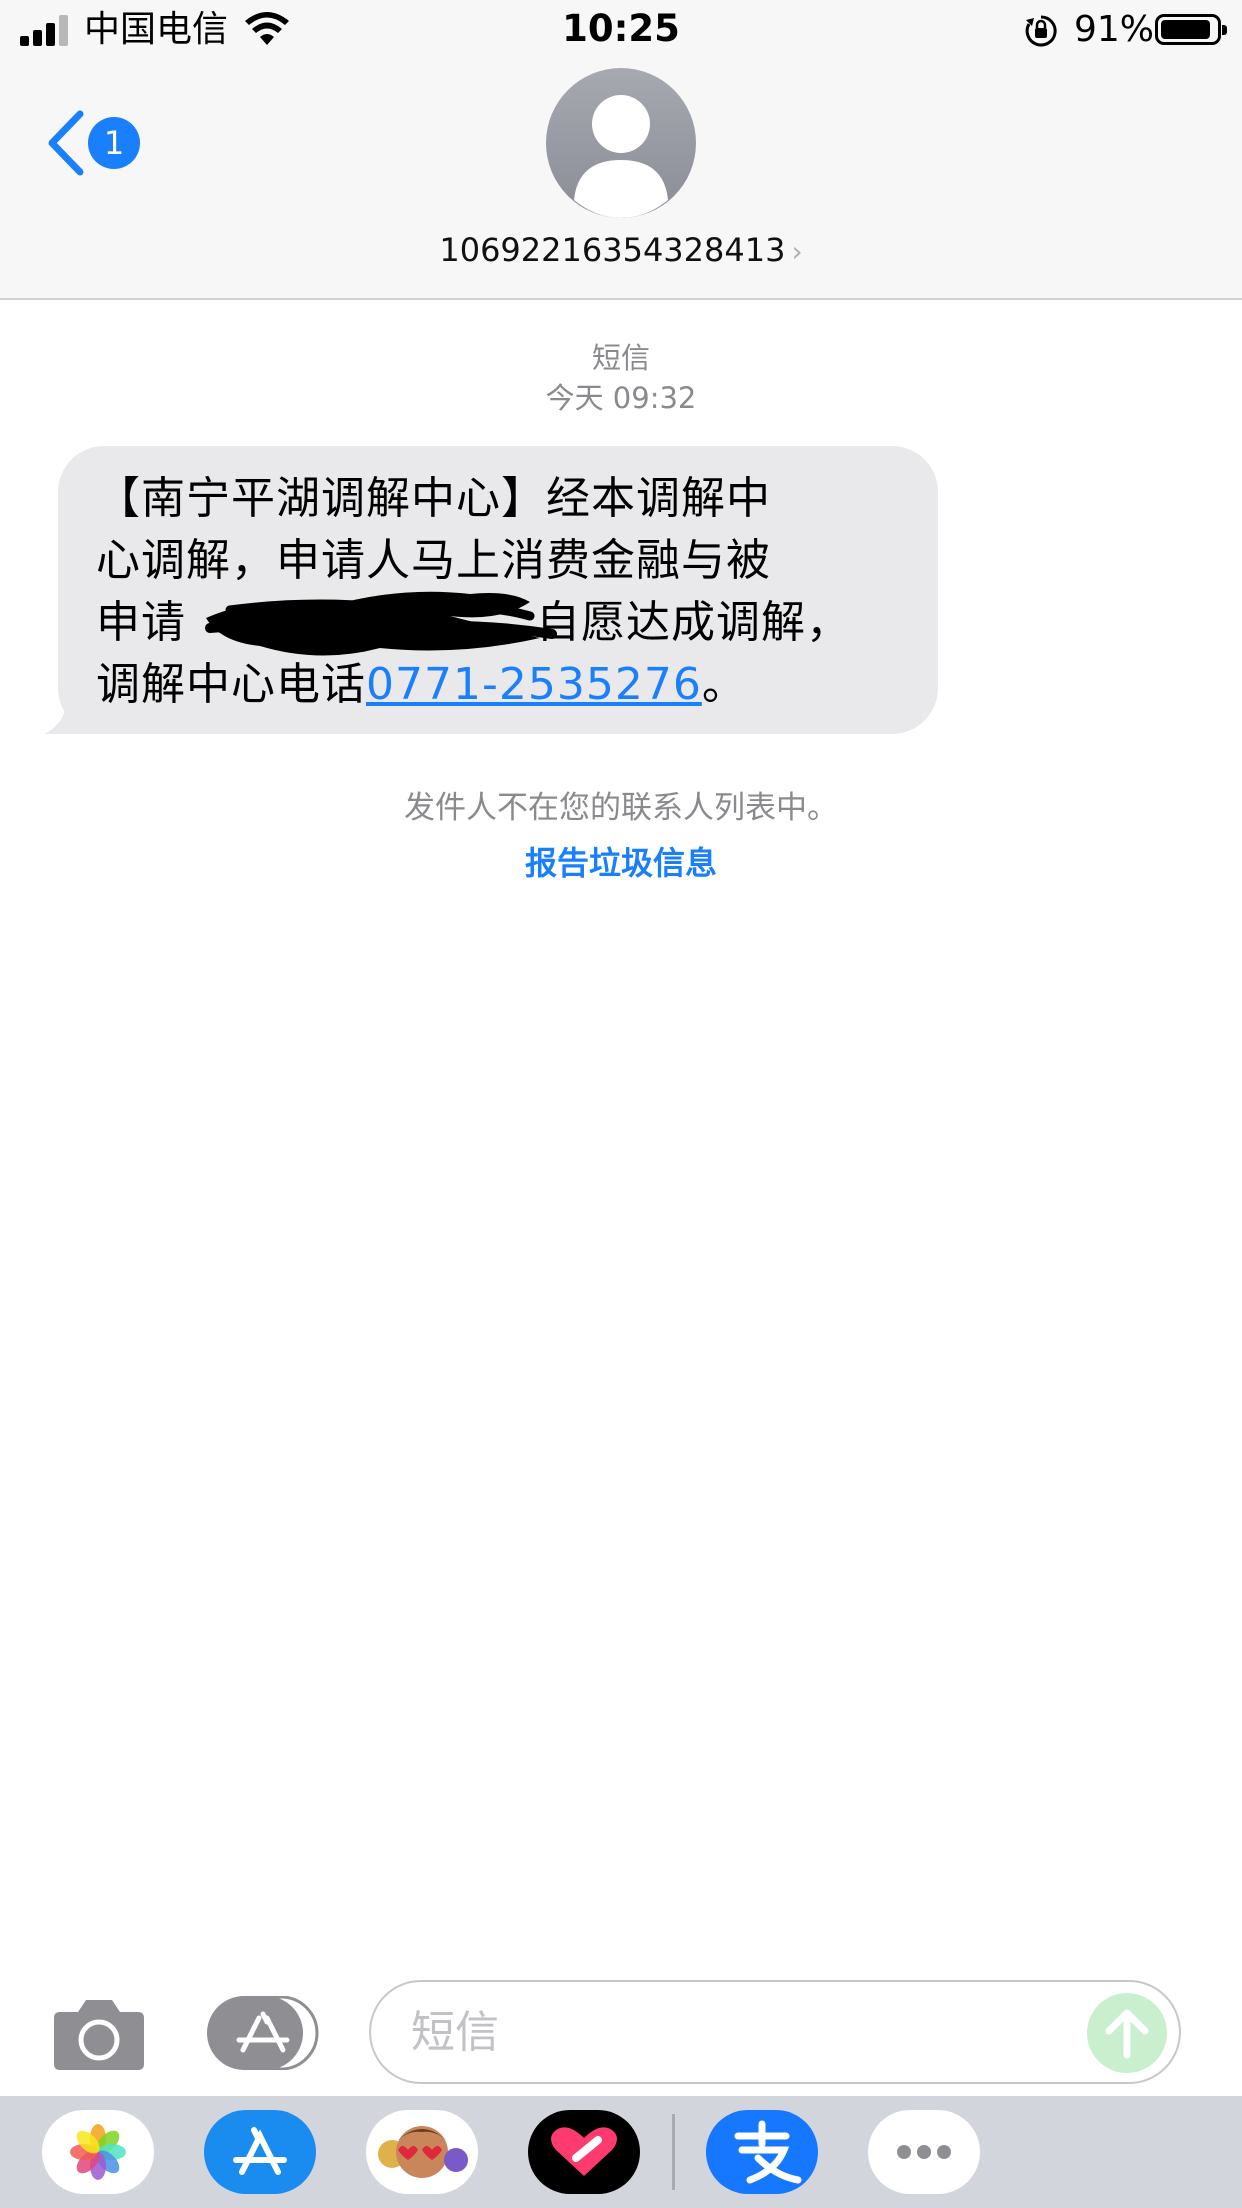 The width and height of the screenshot is (1242, 2208). What do you see at coordinates (621, 156) in the screenshot?
I see `person-icon` at bounding box center [621, 156].